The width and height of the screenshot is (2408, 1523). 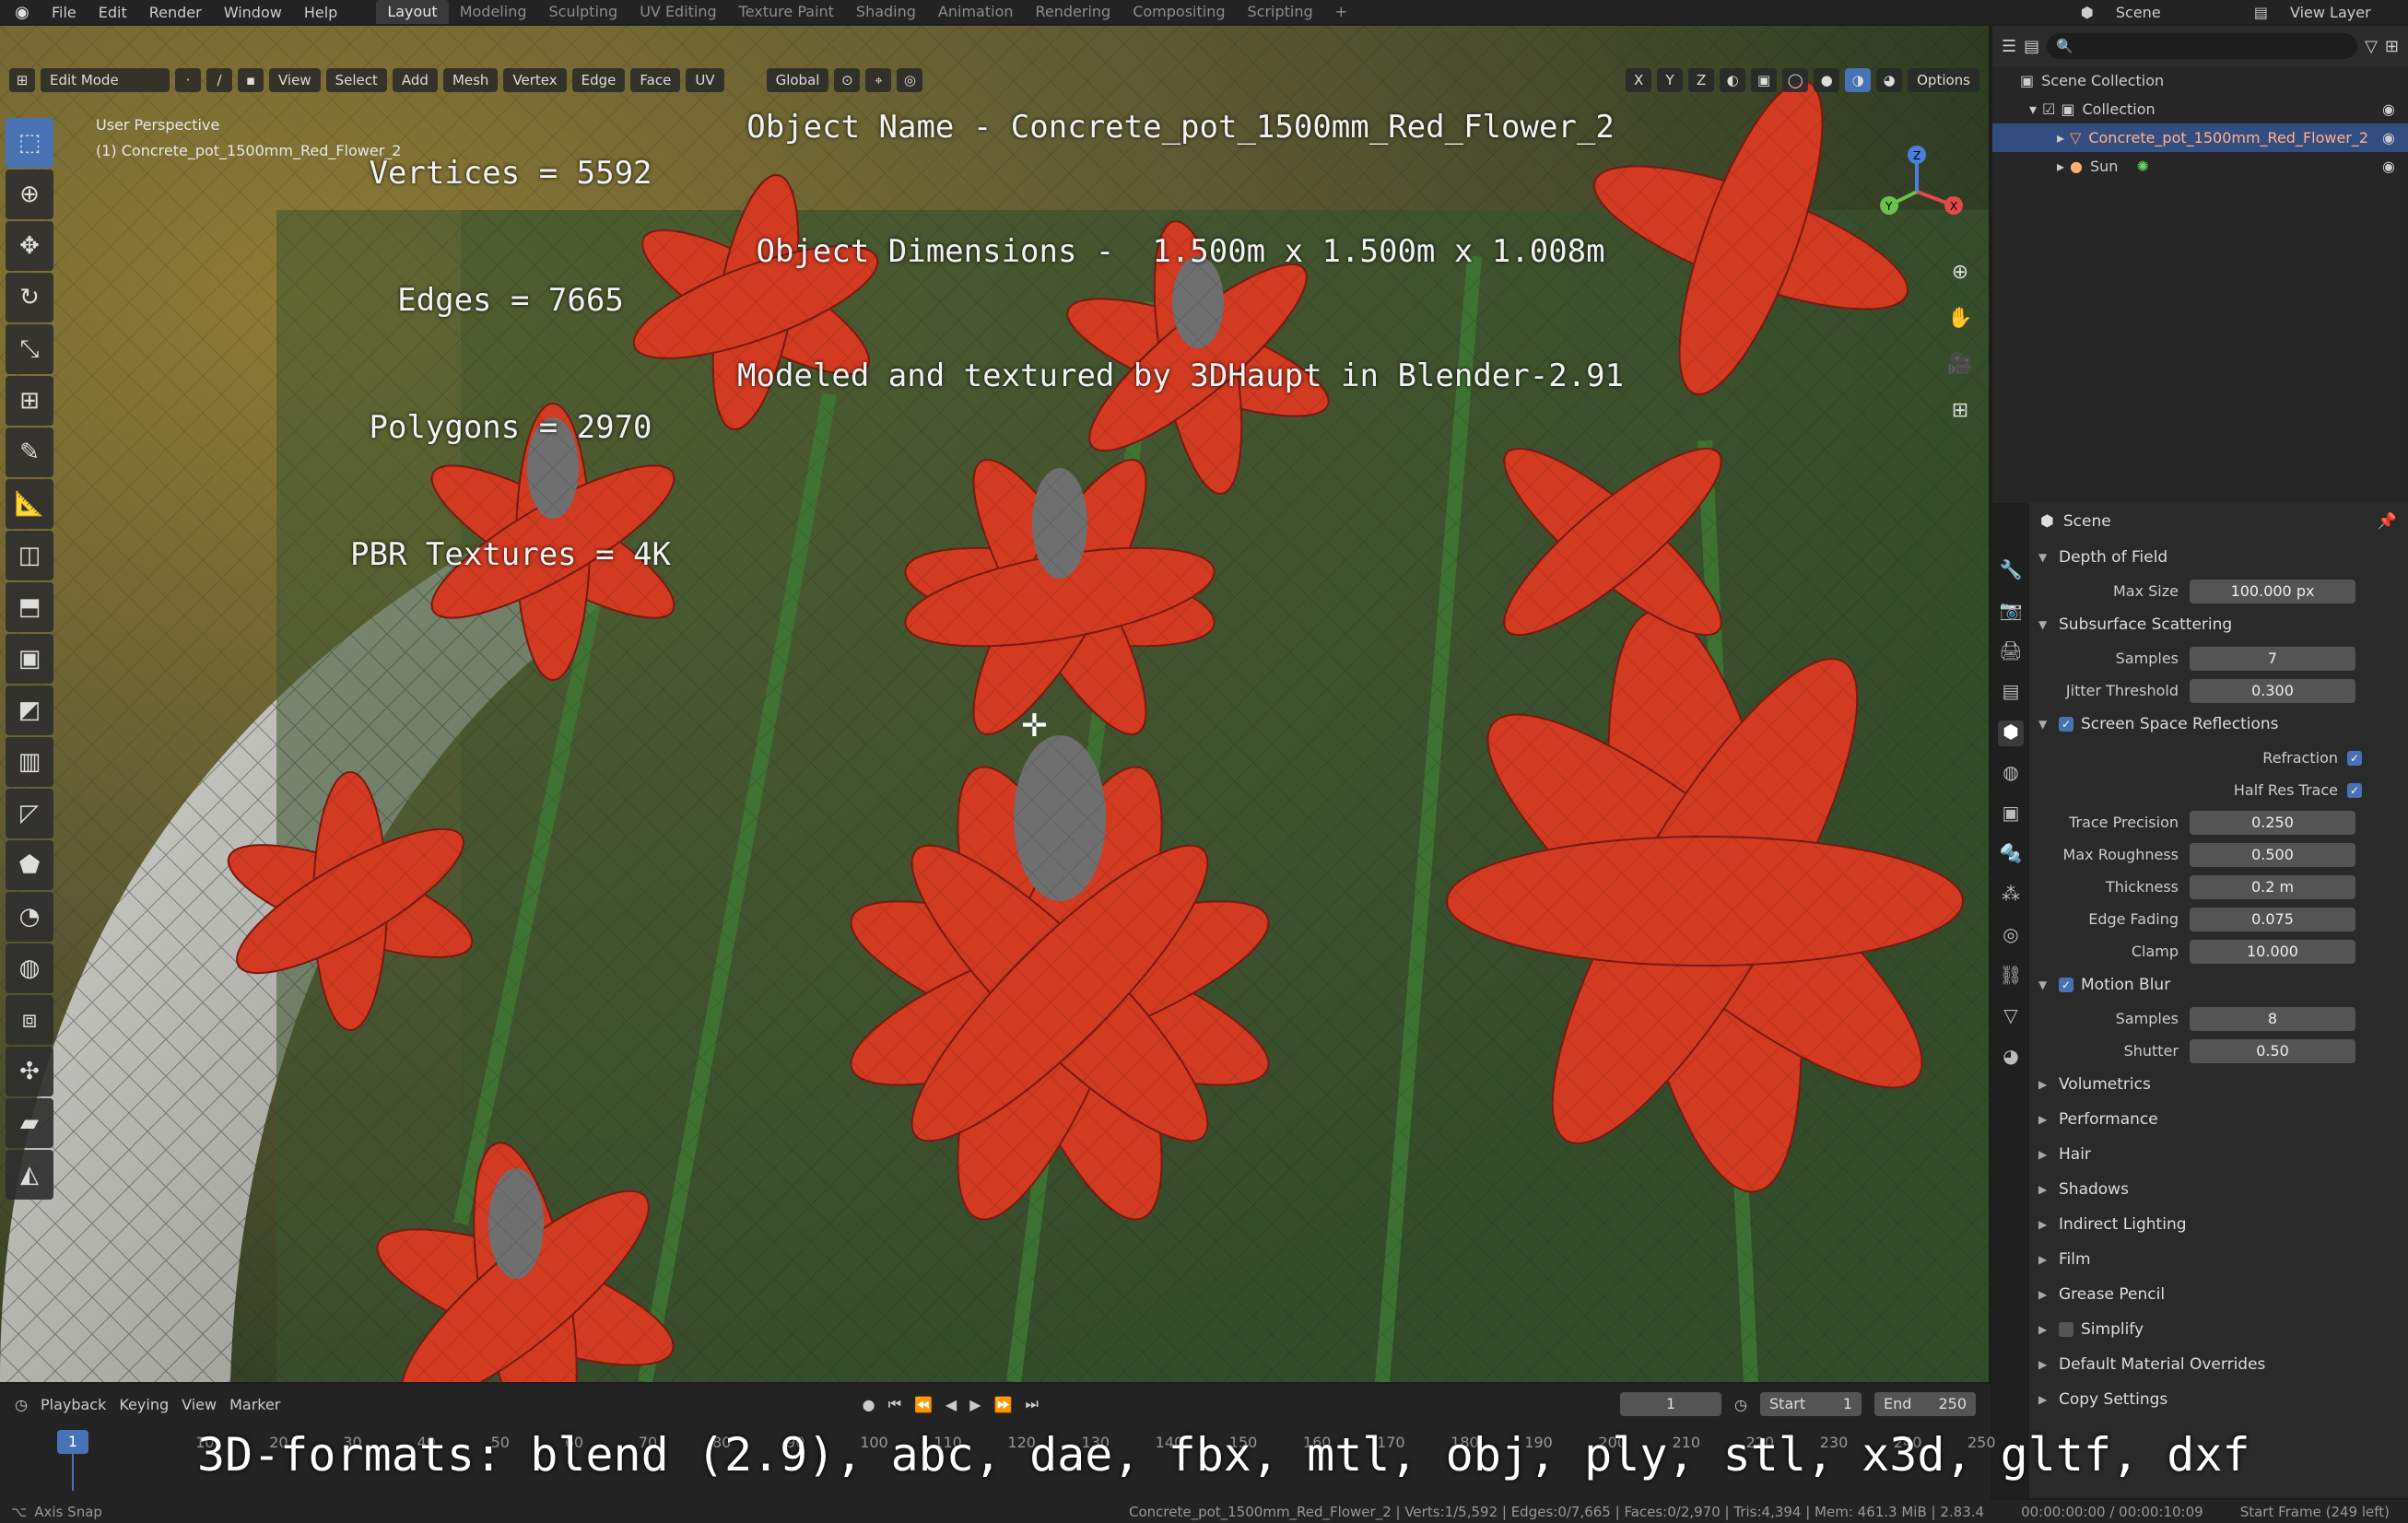 What do you see at coordinates (2272, 691) in the screenshot?
I see `property-value-field: 0.300` at bounding box center [2272, 691].